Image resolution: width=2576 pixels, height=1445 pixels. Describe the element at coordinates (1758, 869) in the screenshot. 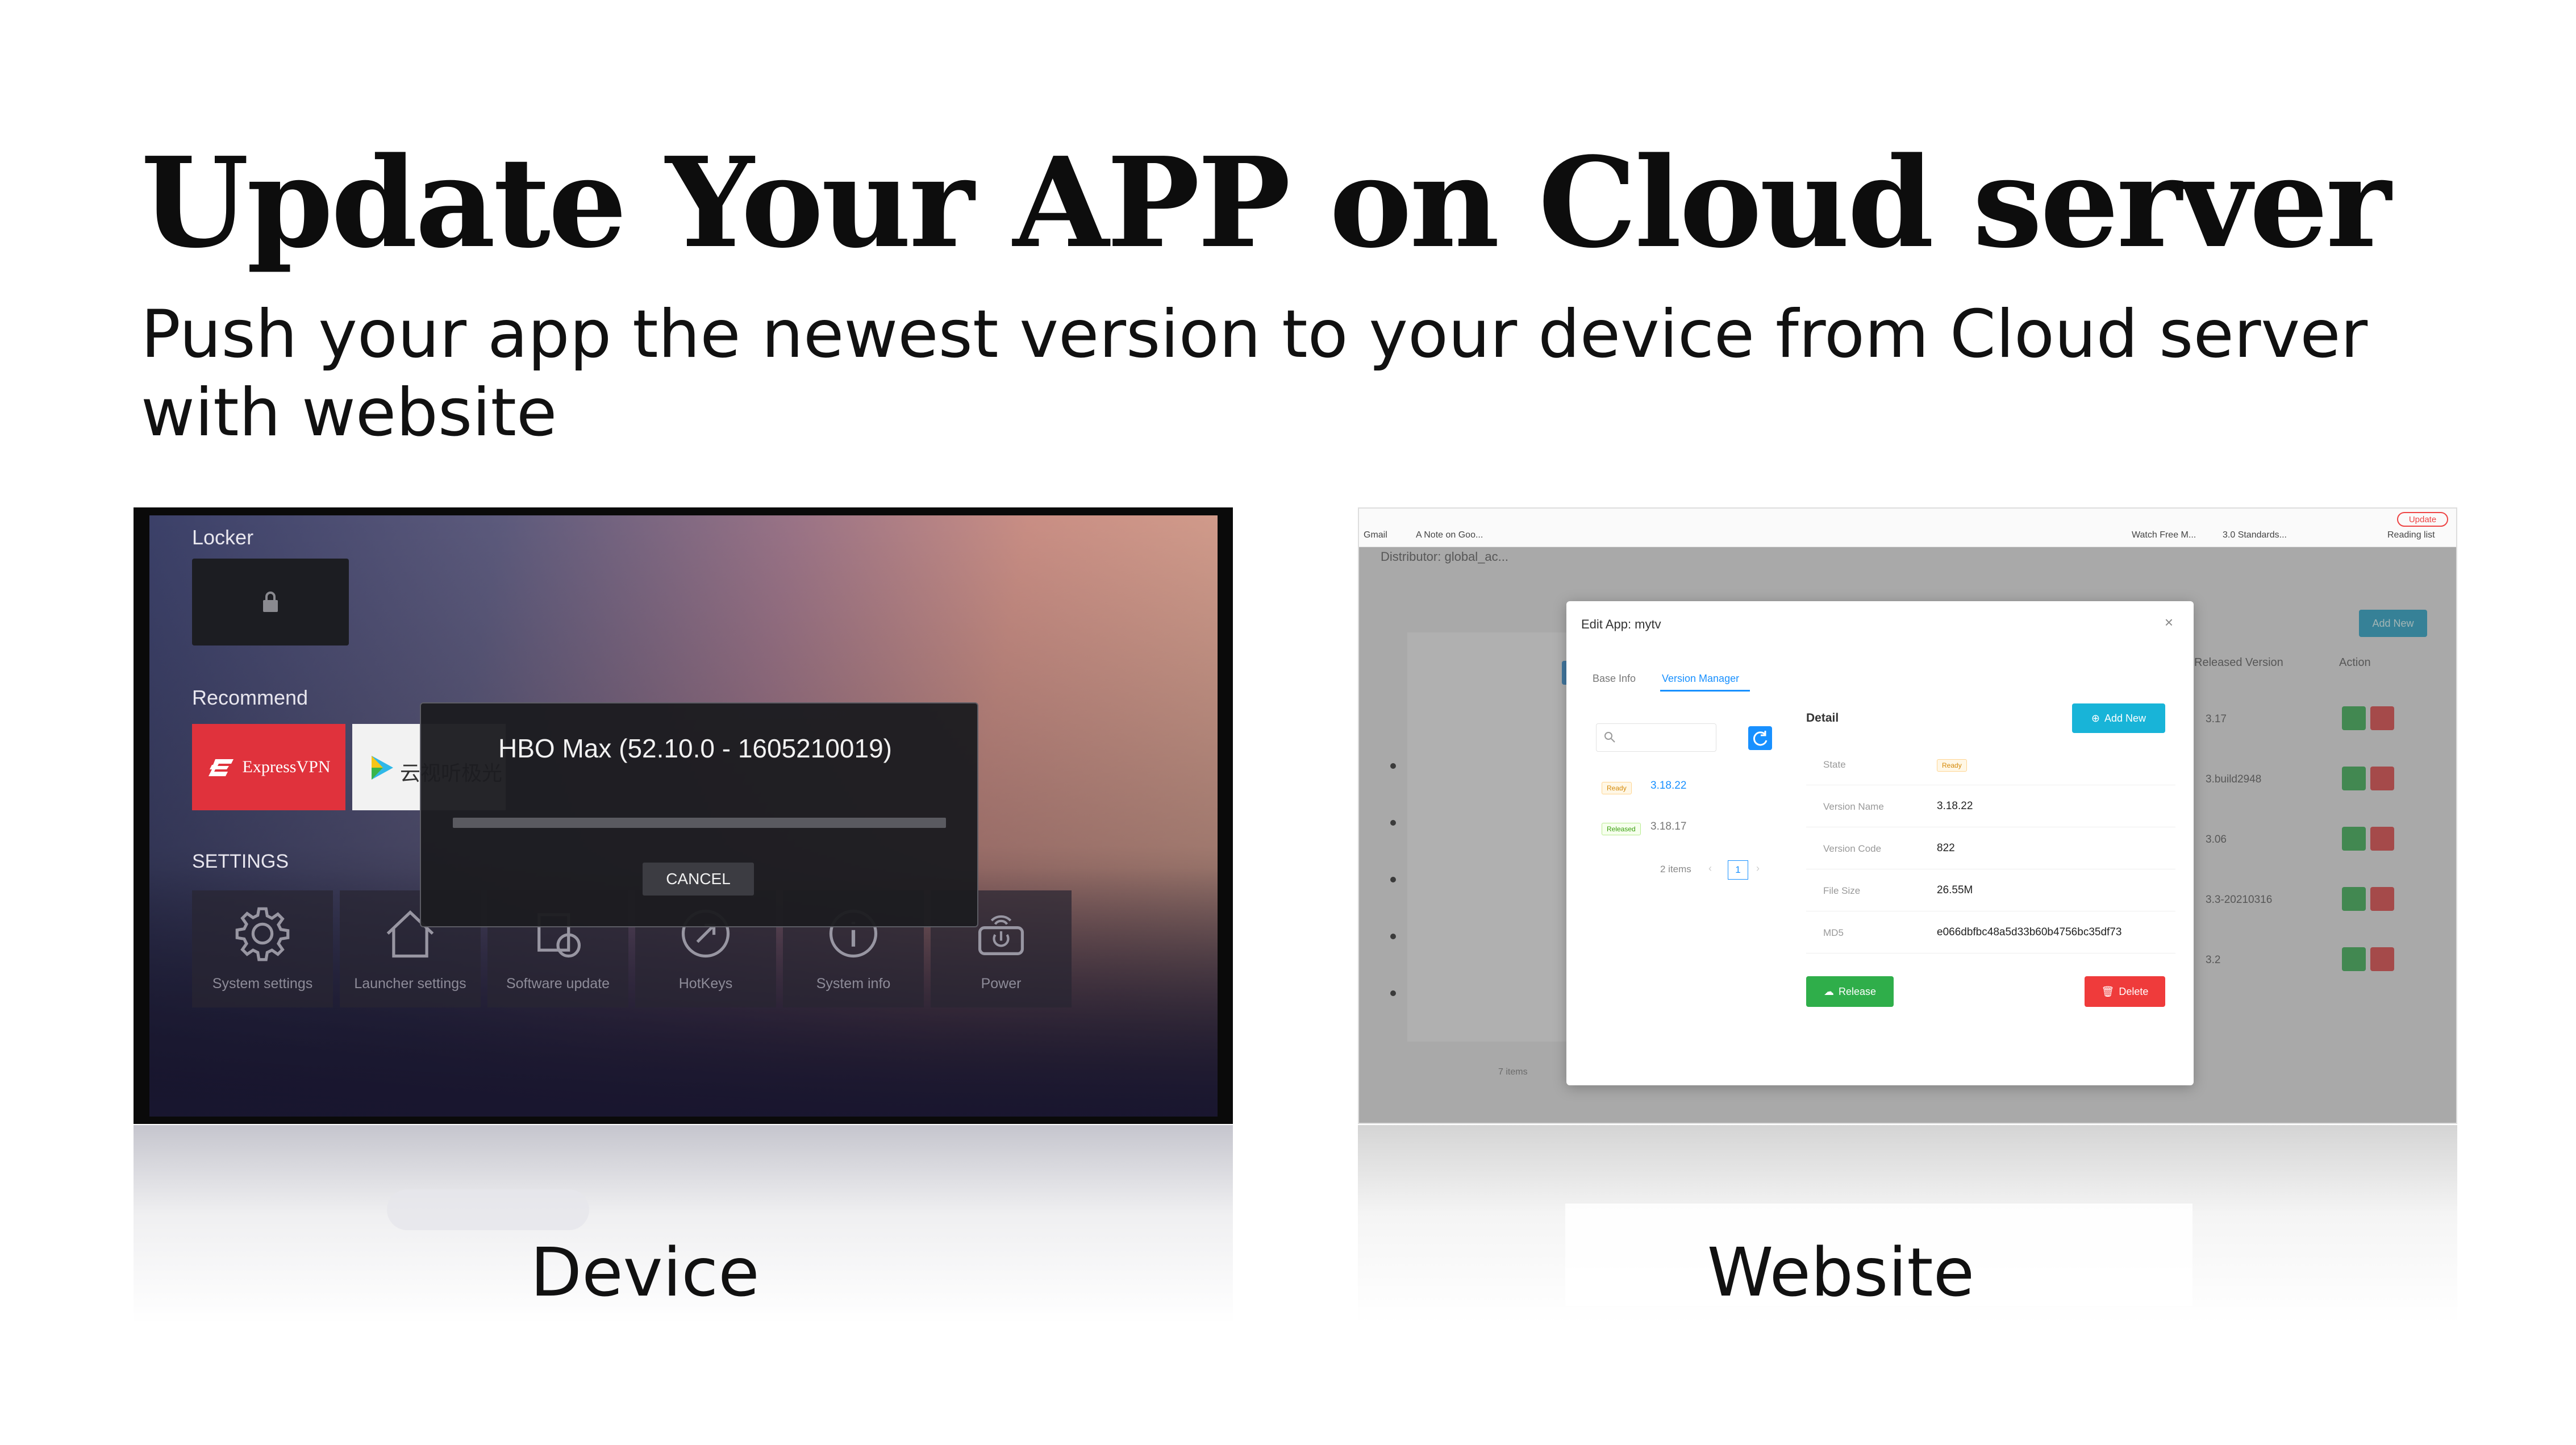

I see `pagination-next: ›` at that location.